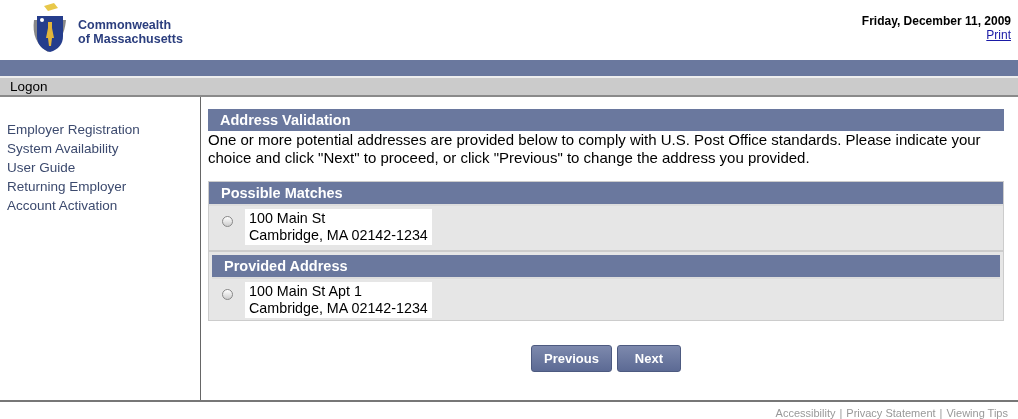 This screenshot has height=419, width=1018. Describe the element at coordinates (38, 167) in the screenshot. I see `sidebar-link: User Guide` at that location.